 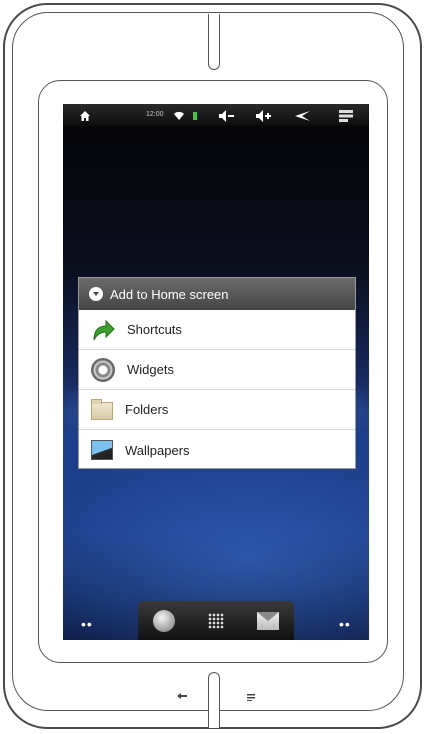 What do you see at coordinates (157, 450) in the screenshot?
I see `menu-item-label: Wallpapers` at bounding box center [157, 450].